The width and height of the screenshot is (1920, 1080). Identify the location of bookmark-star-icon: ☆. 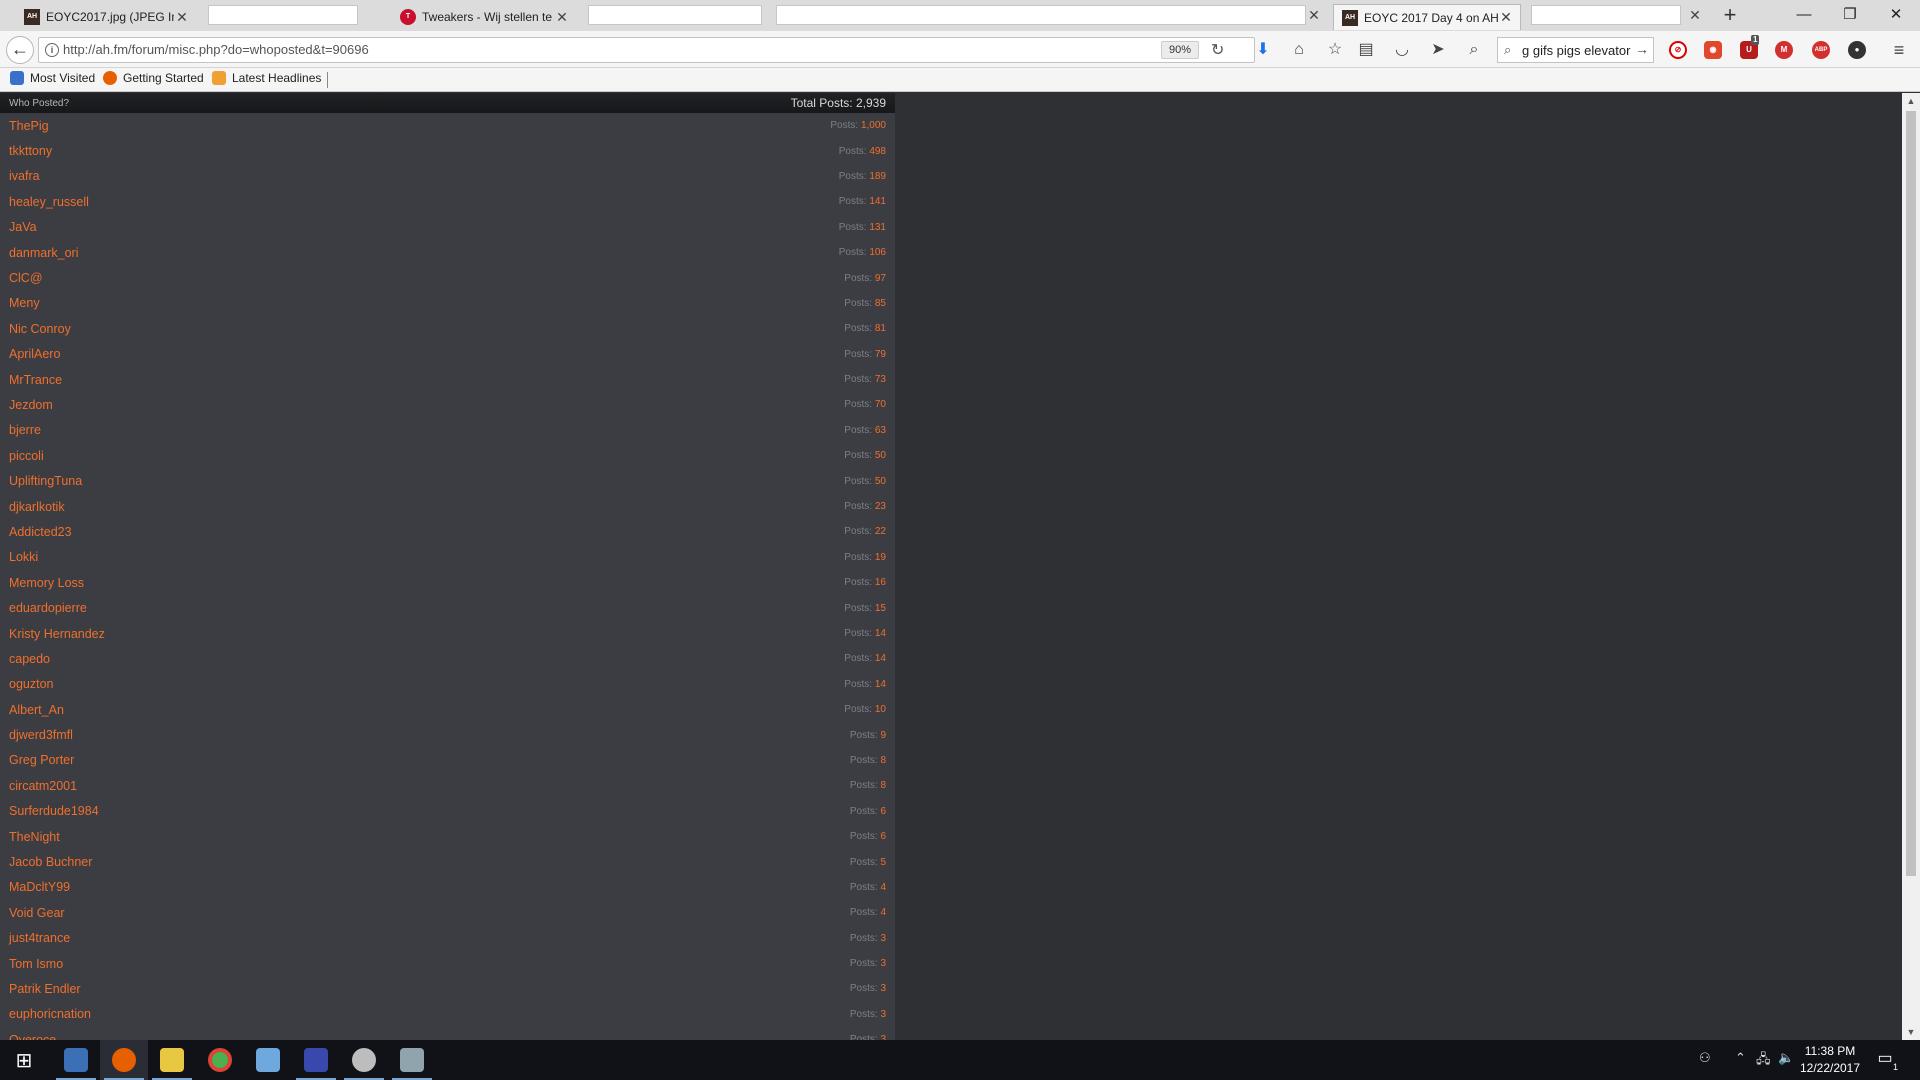
(1335, 50).